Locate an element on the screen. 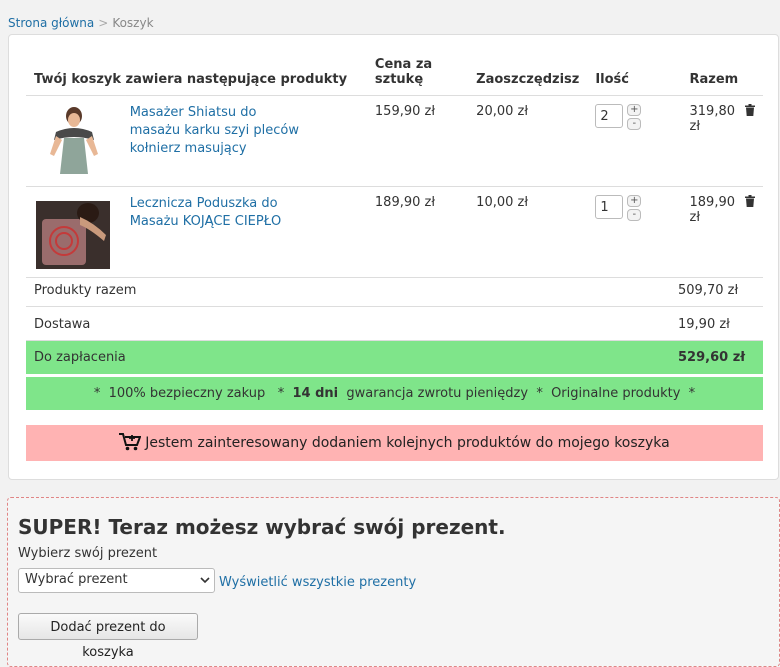 Image resolution: width=780 pixels, height=667 pixels. guarantee-original: Originalne produkty is located at coordinates (616, 393).